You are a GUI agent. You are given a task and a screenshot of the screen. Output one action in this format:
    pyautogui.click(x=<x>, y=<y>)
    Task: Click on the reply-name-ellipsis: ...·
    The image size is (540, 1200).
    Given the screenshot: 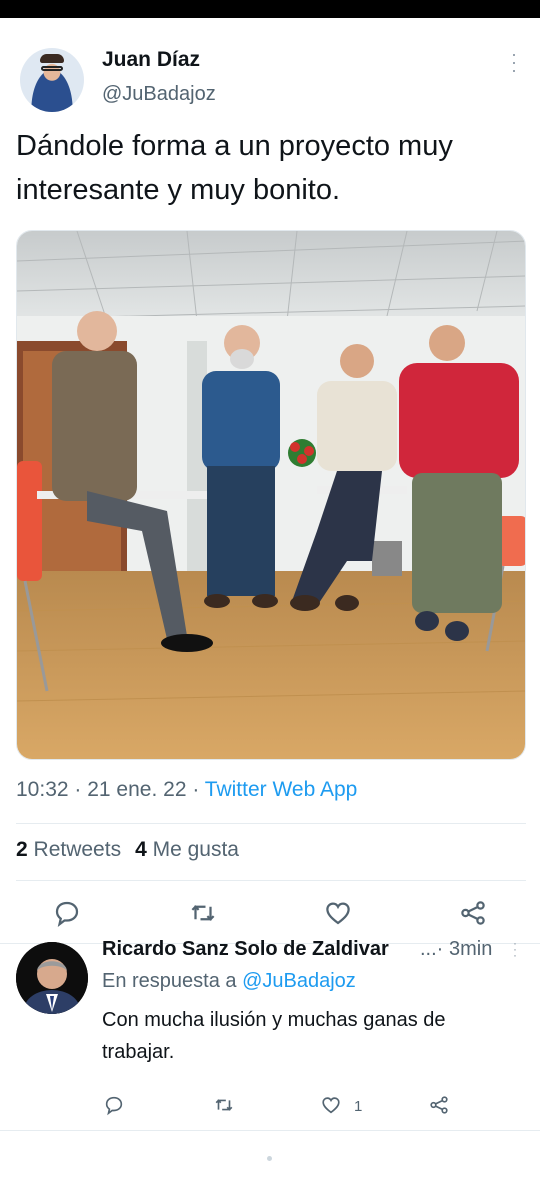 What is the action you would take?
    pyautogui.click(x=432, y=949)
    